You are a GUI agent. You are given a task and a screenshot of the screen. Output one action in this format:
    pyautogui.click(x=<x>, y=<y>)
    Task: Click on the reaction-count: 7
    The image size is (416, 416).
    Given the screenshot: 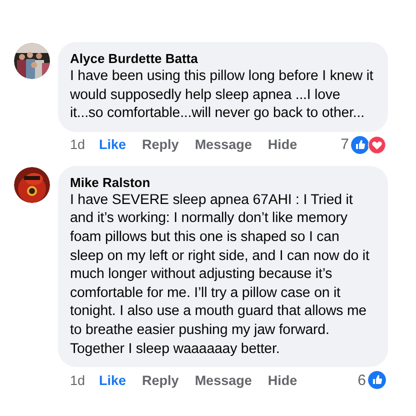 What is the action you would take?
    pyautogui.click(x=344, y=145)
    